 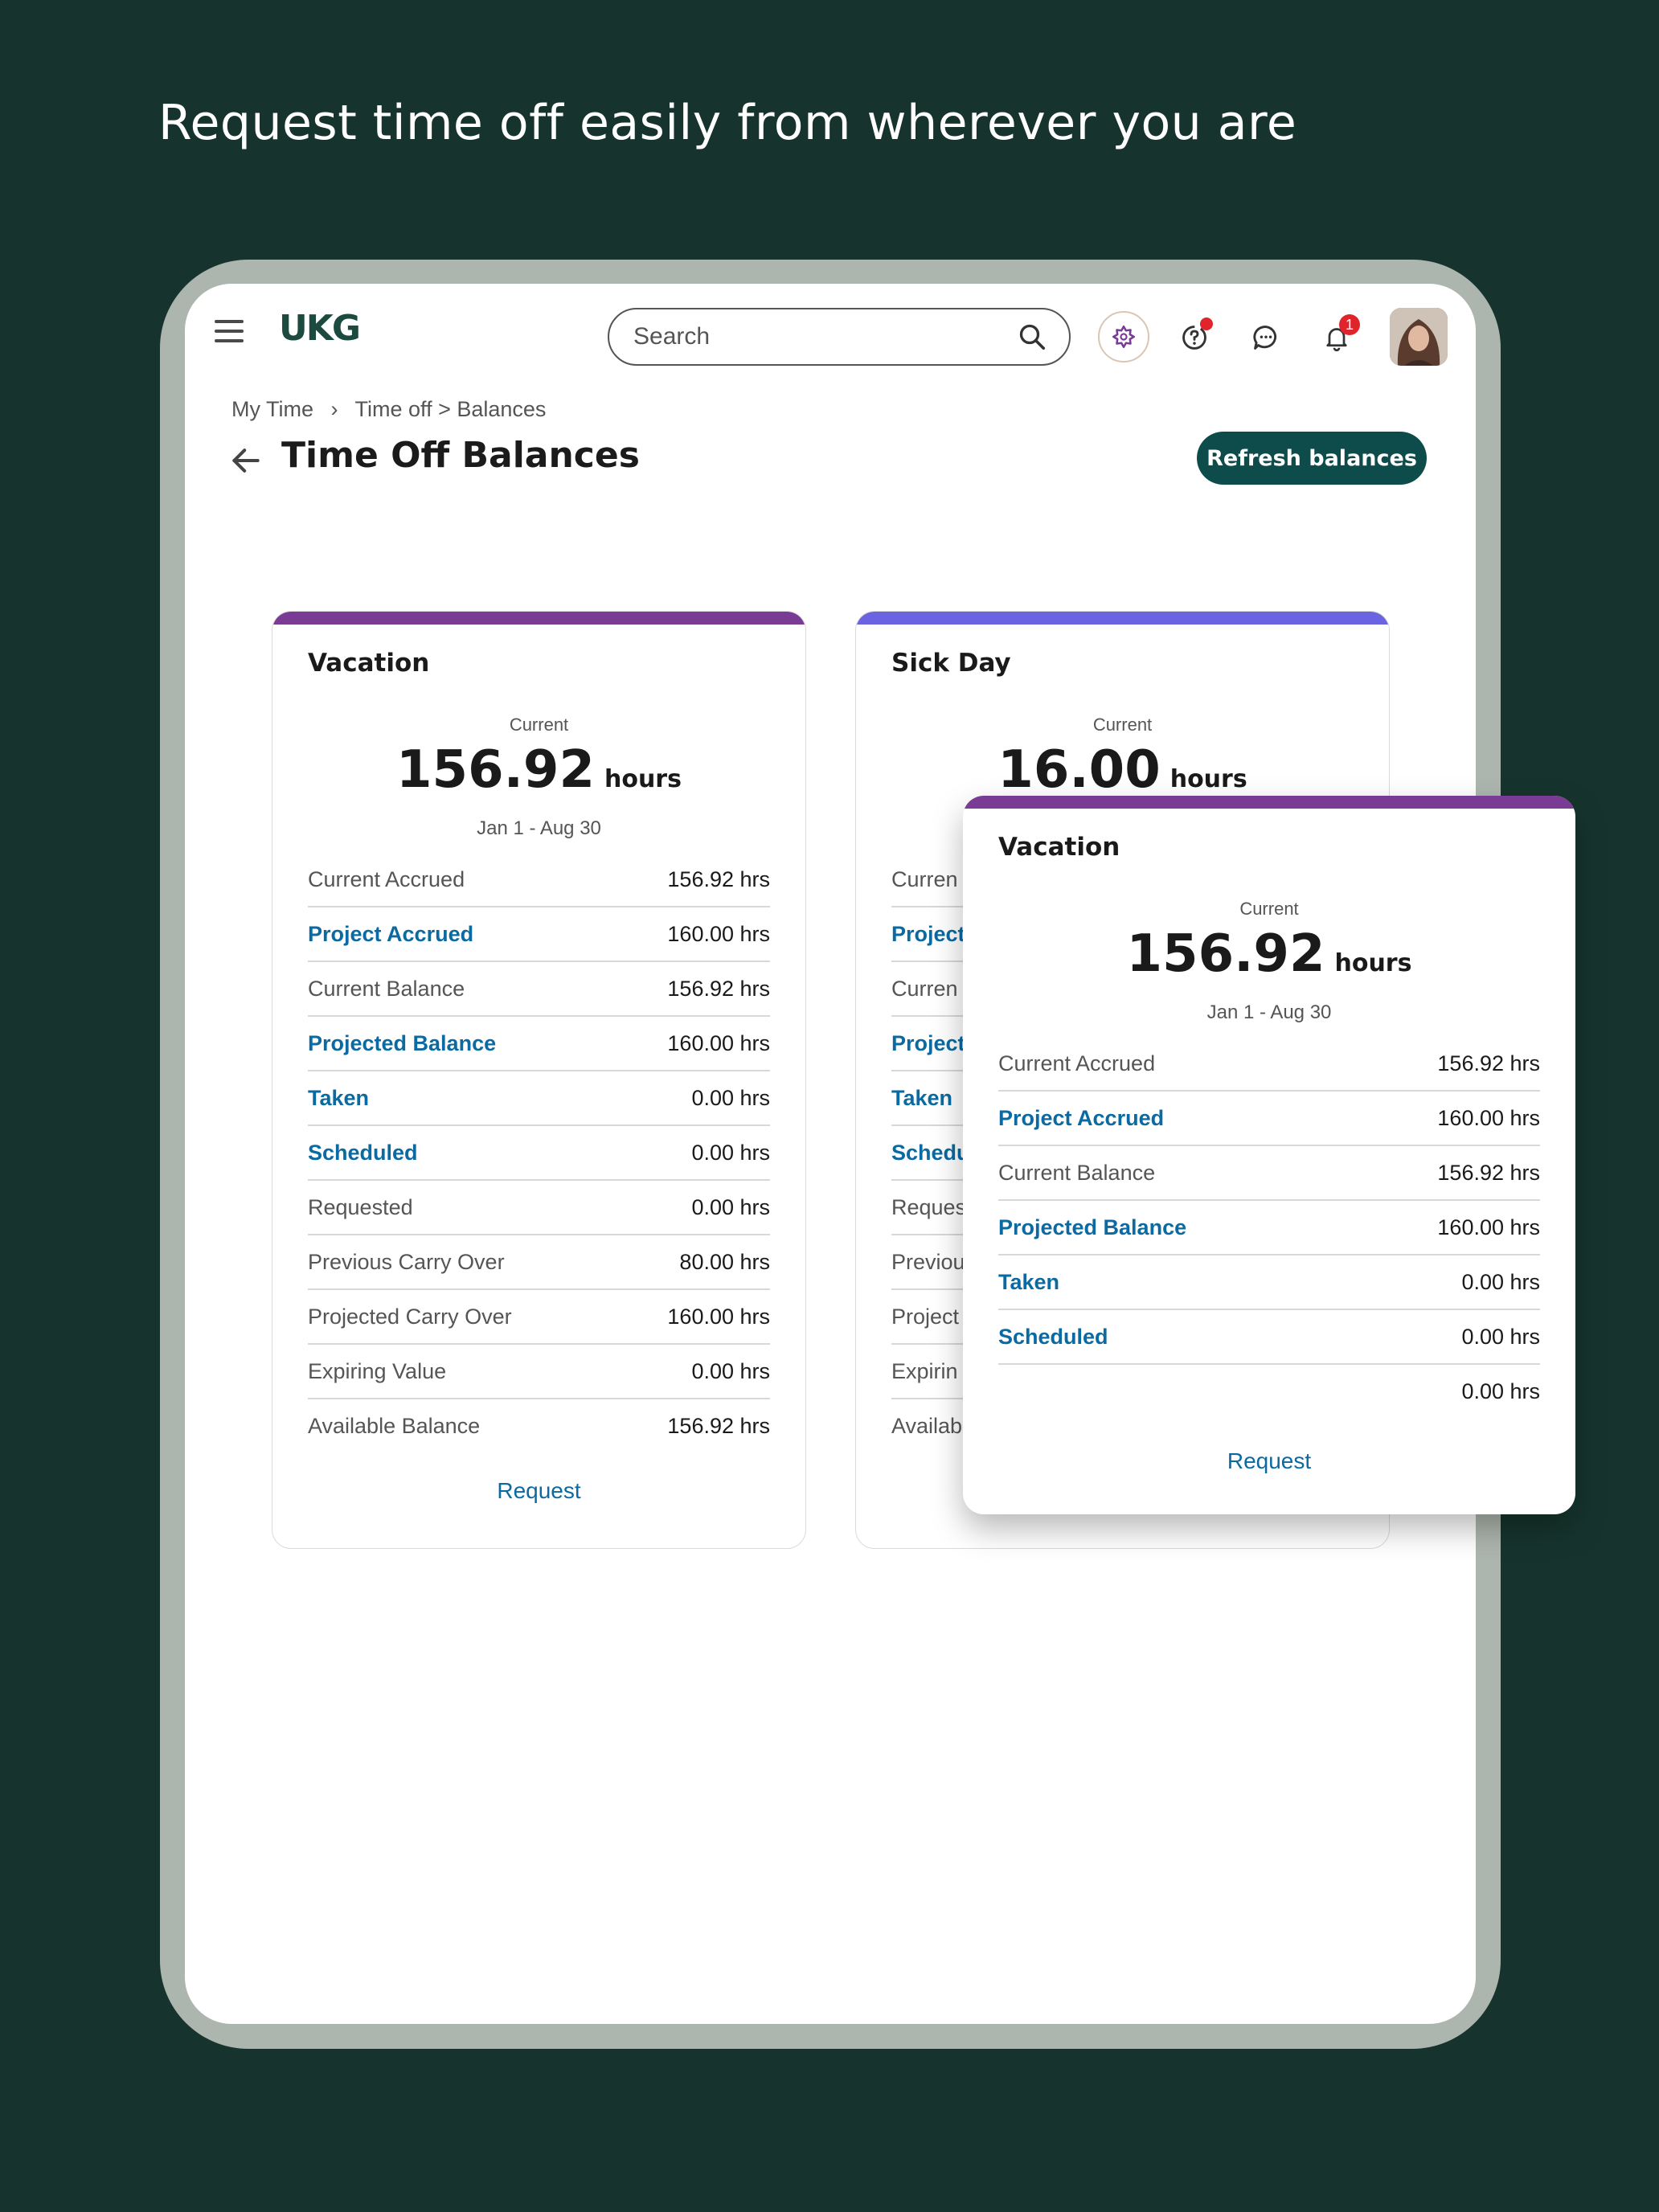 What do you see at coordinates (360, 1206) in the screenshot?
I see `row-label: Requested` at bounding box center [360, 1206].